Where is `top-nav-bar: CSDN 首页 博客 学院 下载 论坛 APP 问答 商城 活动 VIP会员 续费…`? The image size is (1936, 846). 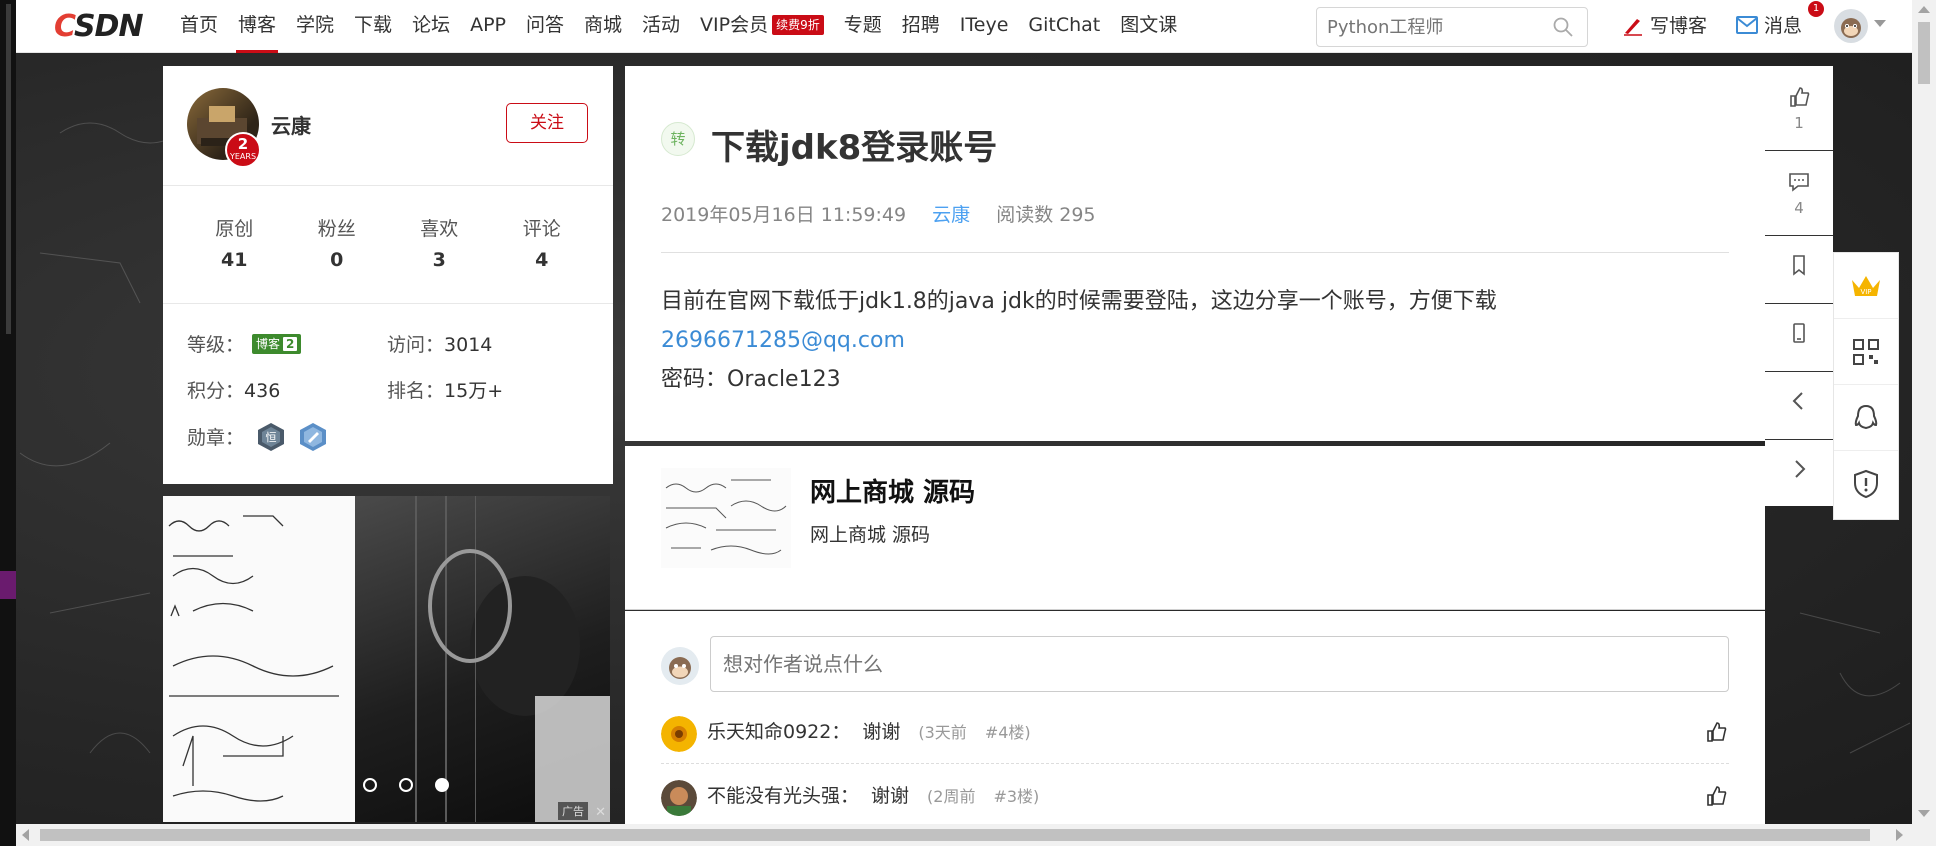 top-nav-bar: CSDN 首页 博客 学院 下载 论坛 APP 问答 商城 活动 VIP会员 续费… is located at coordinates (964, 26).